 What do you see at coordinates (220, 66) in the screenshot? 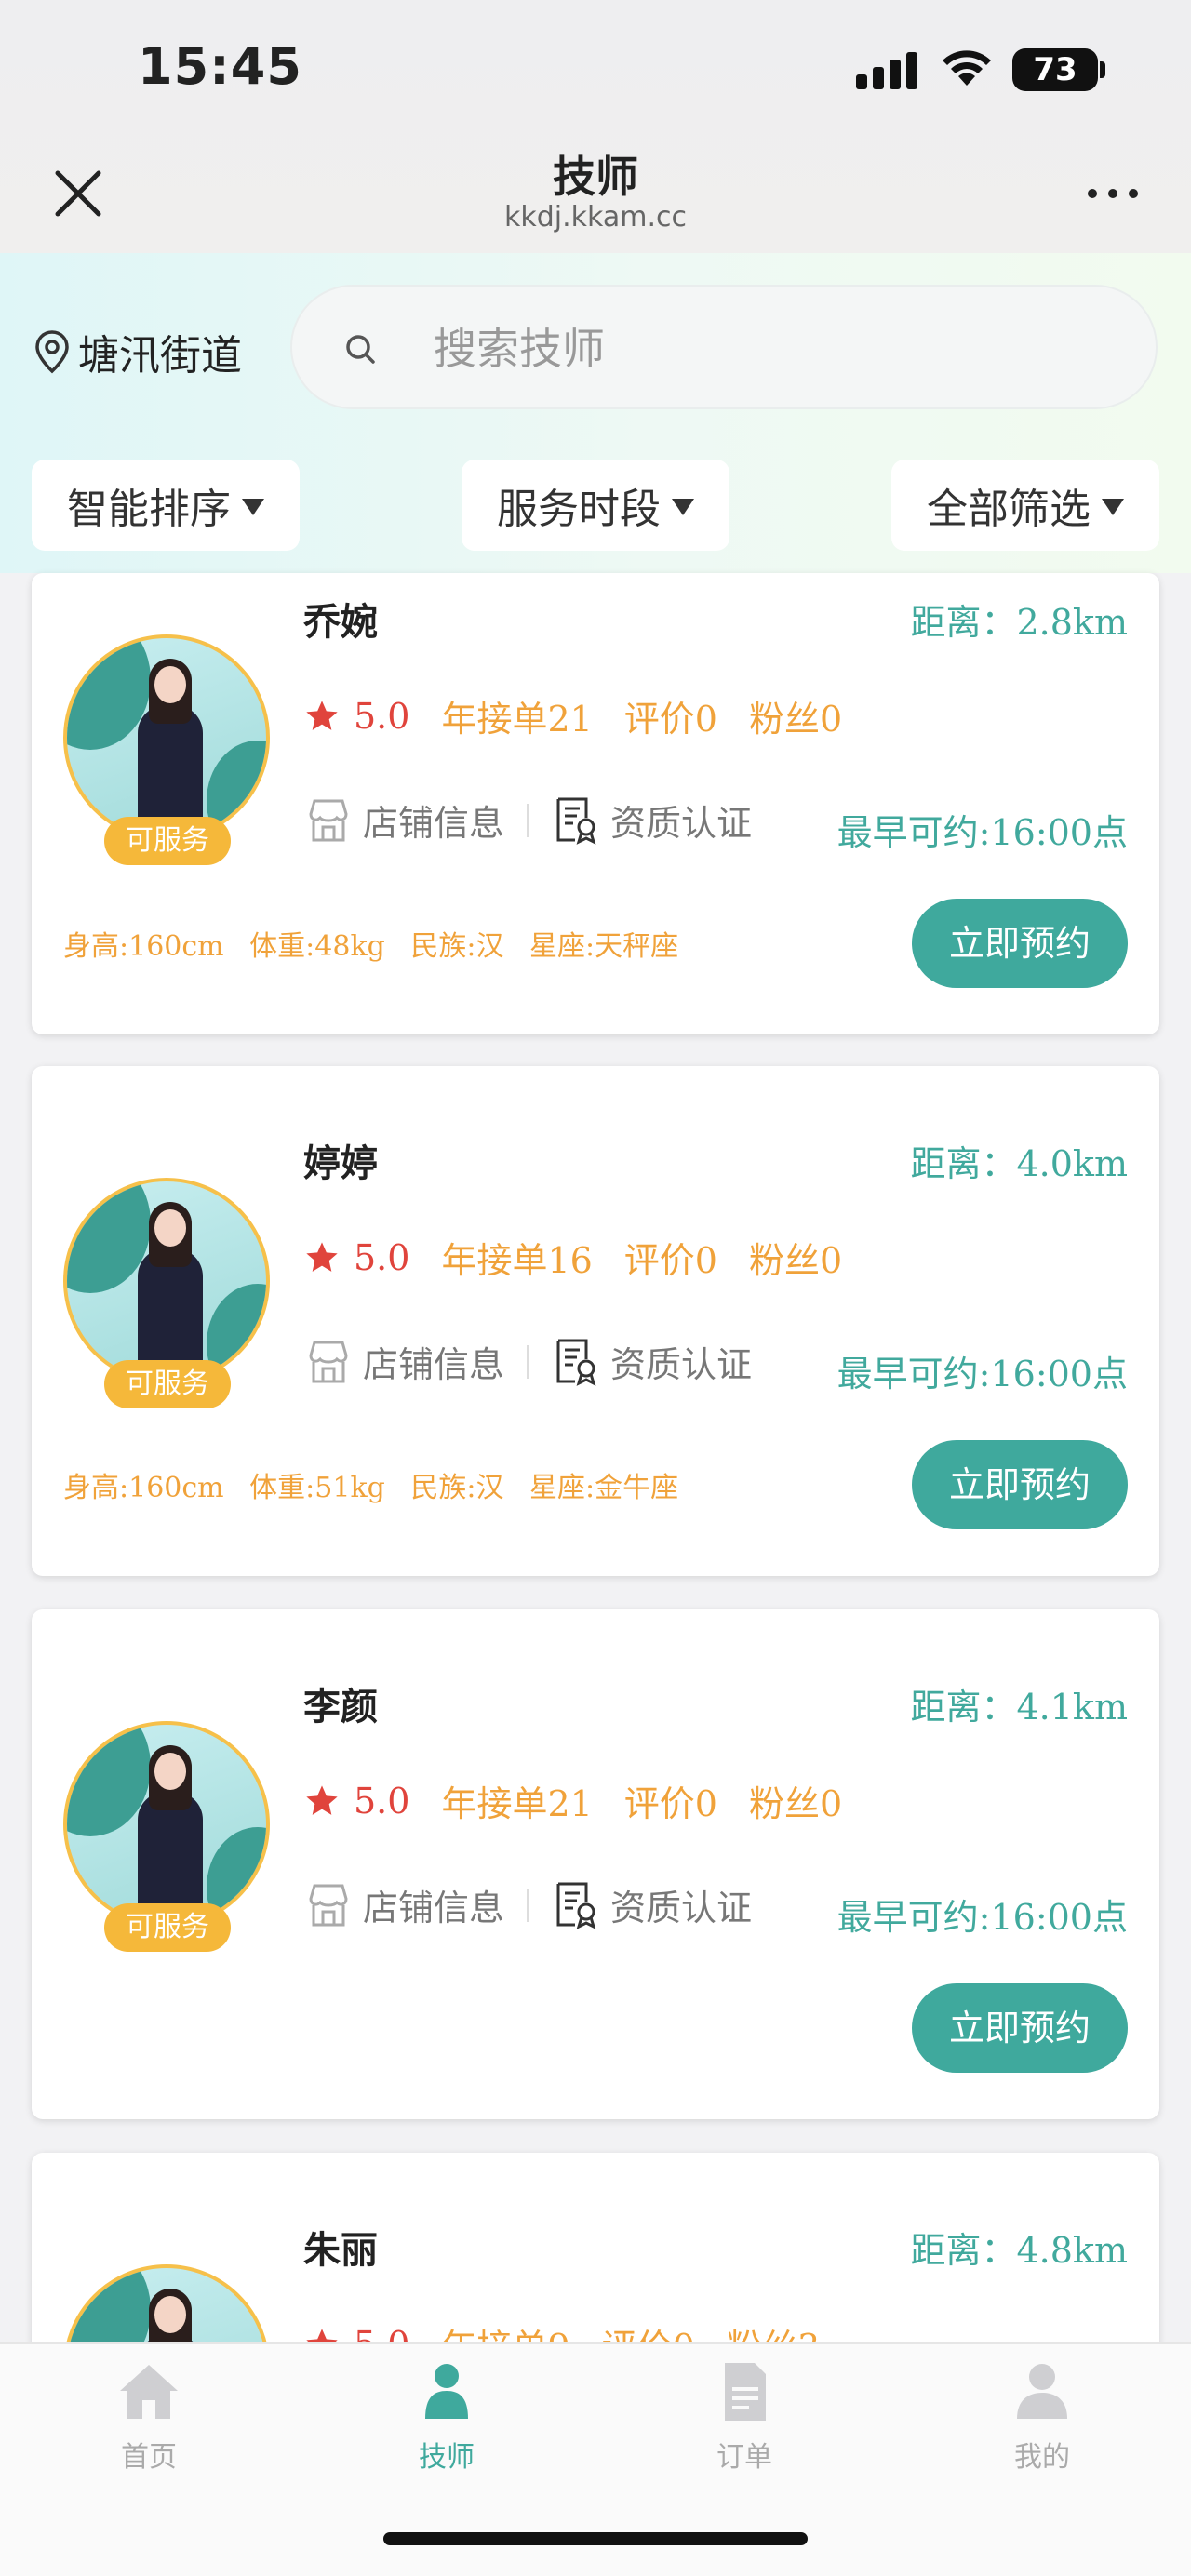
I see `status-time: 15:45` at bounding box center [220, 66].